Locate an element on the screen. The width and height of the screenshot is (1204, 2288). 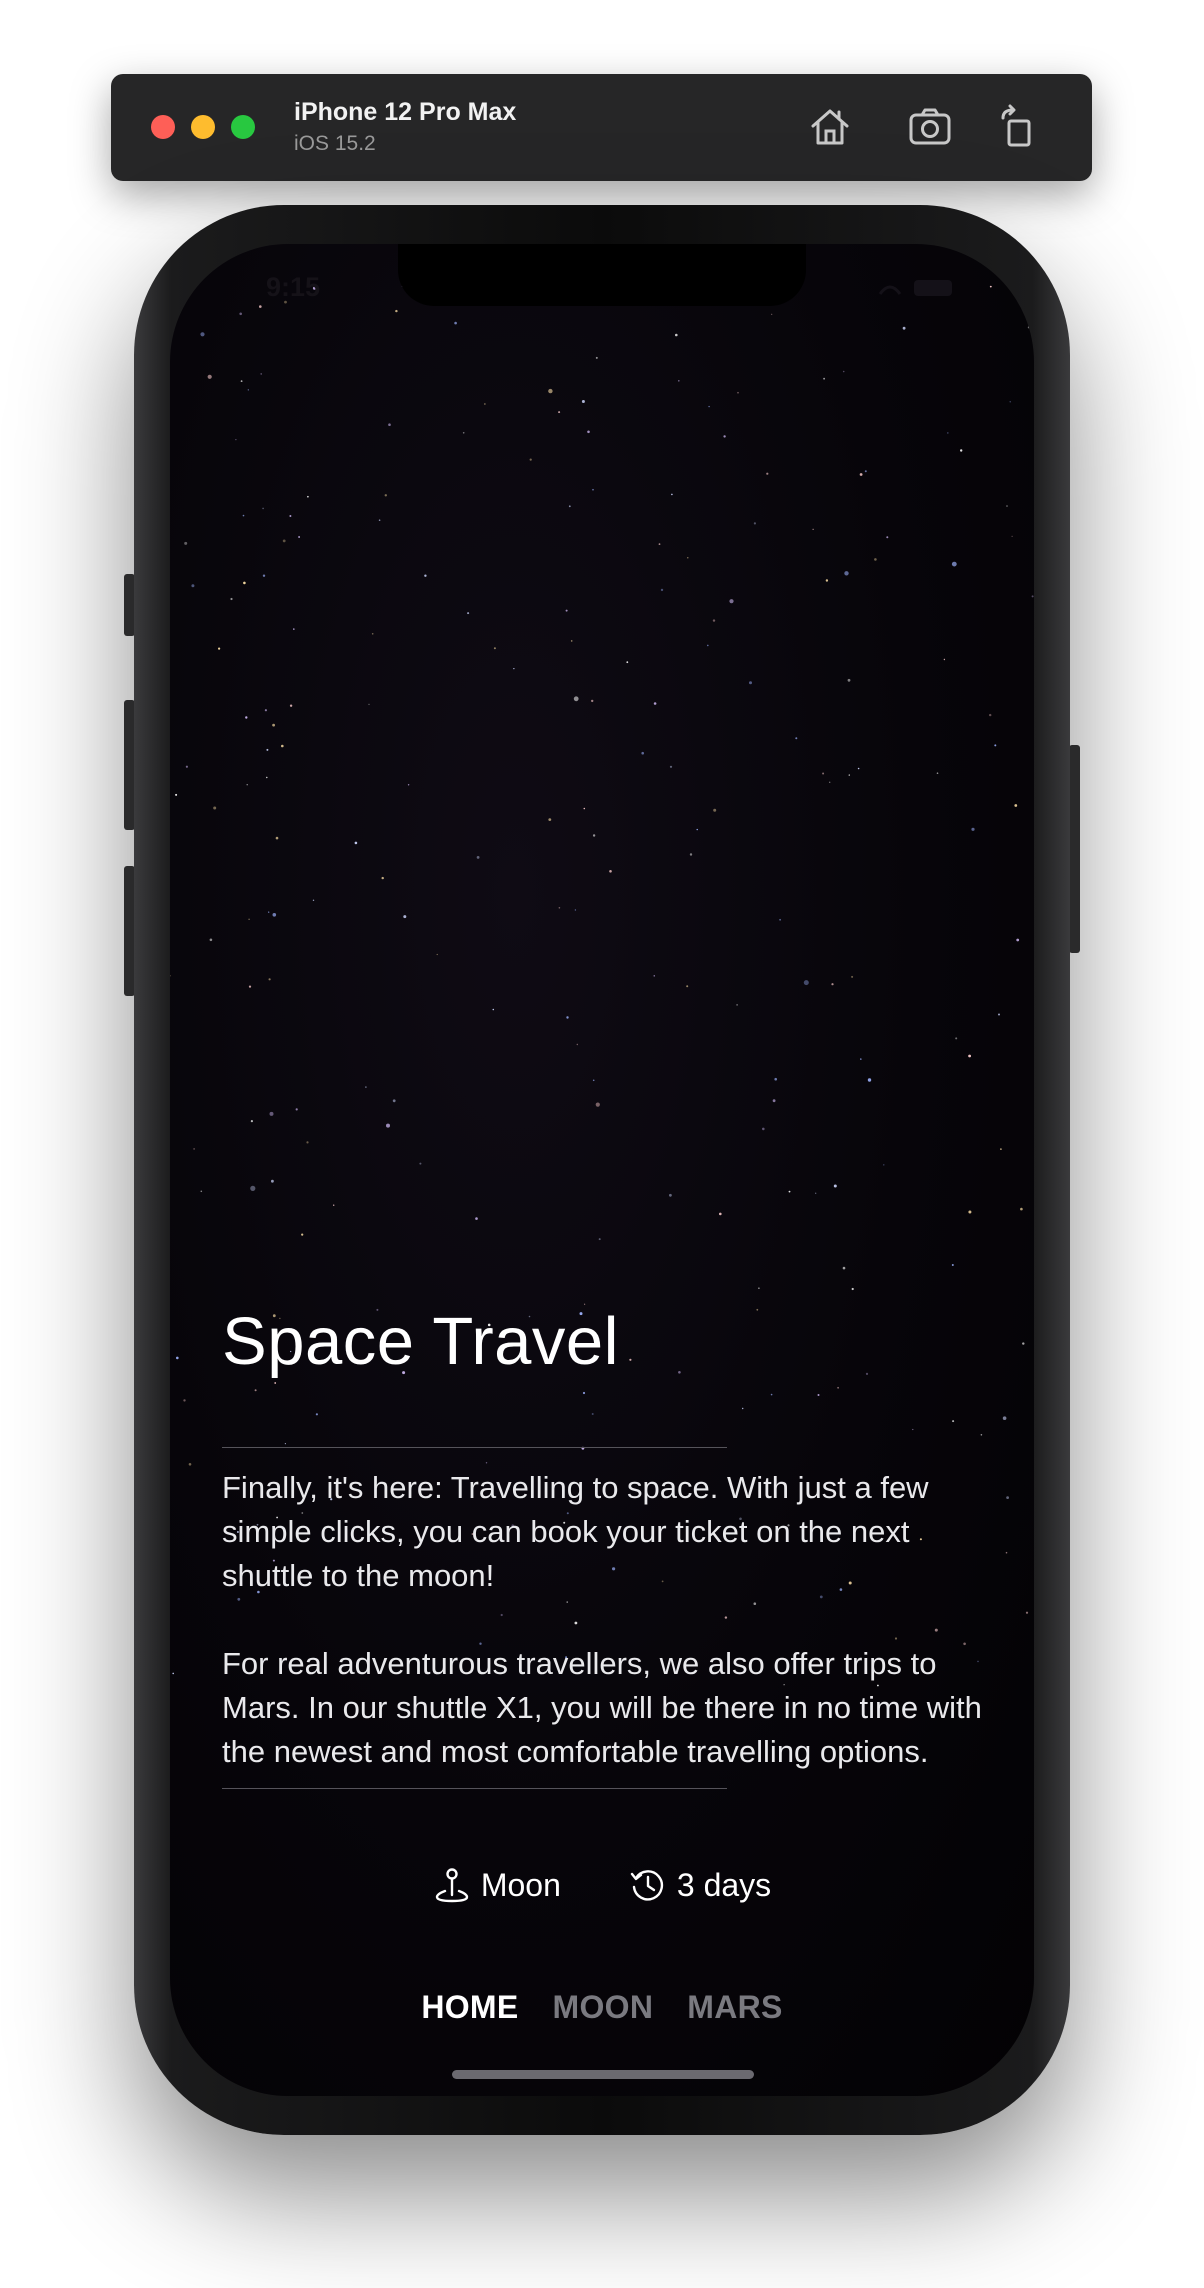
divider-top is located at coordinates (474, 1447).